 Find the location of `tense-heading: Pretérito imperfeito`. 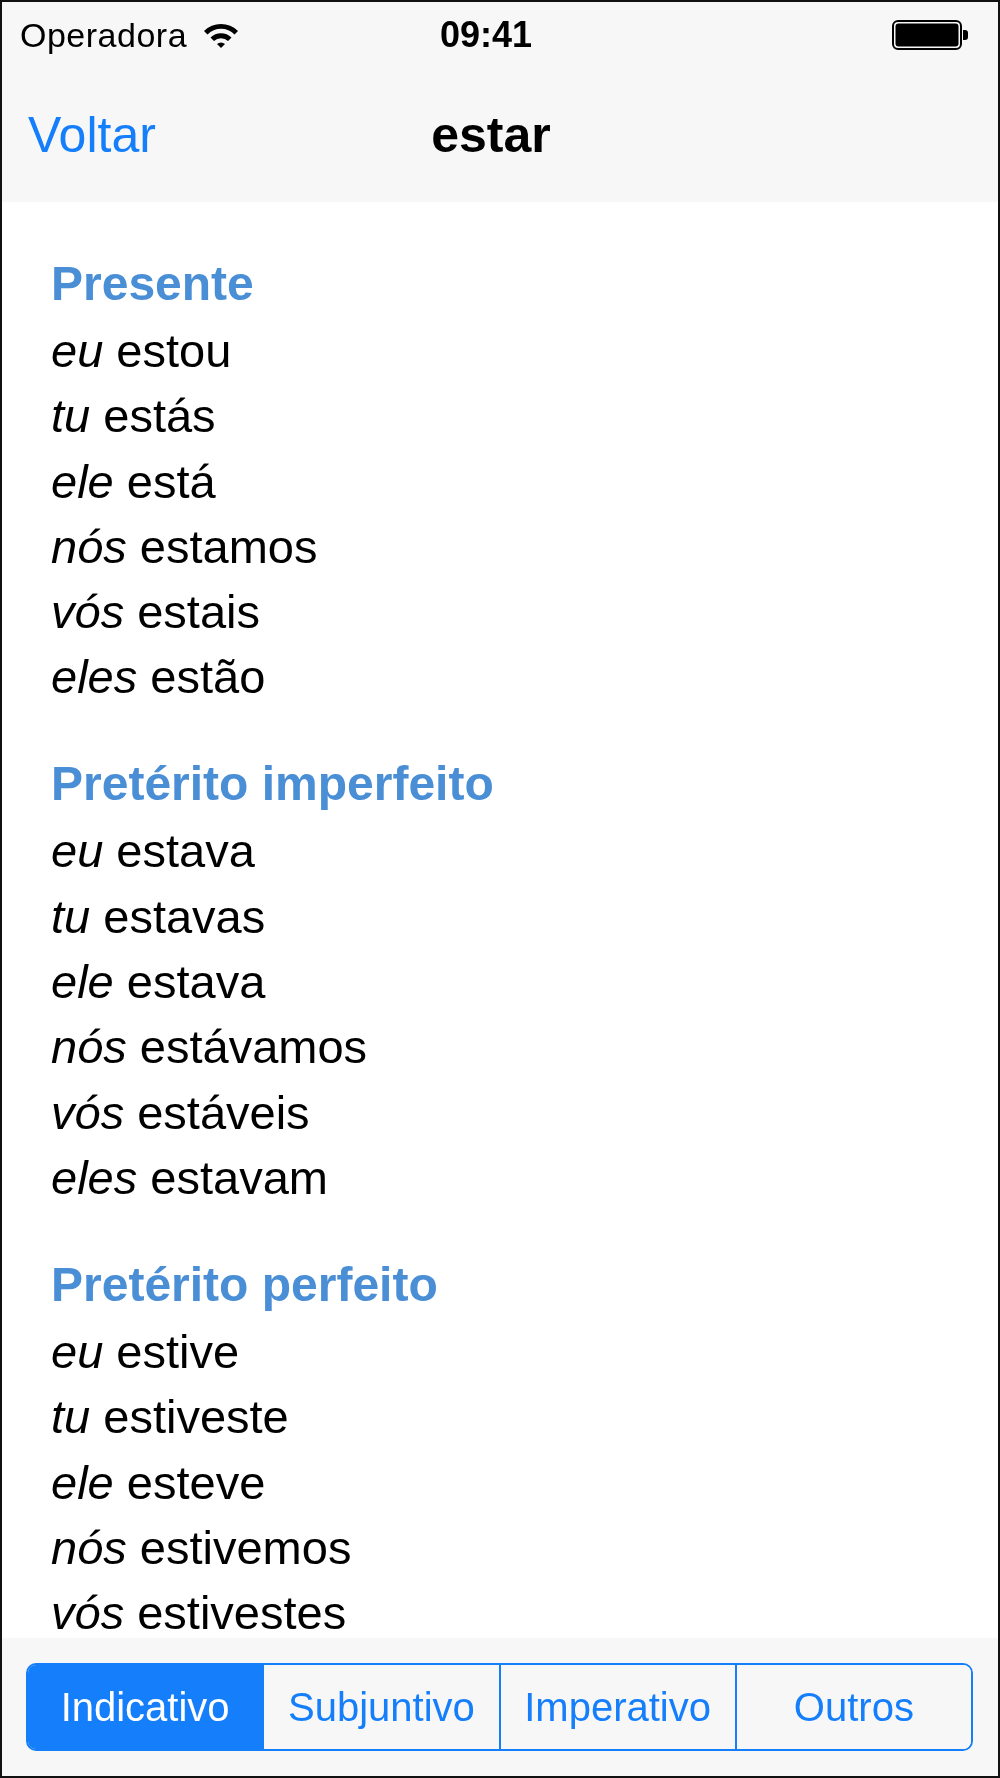

tense-heading: Pretérito imperfeito is located at coordinates (272, 784).